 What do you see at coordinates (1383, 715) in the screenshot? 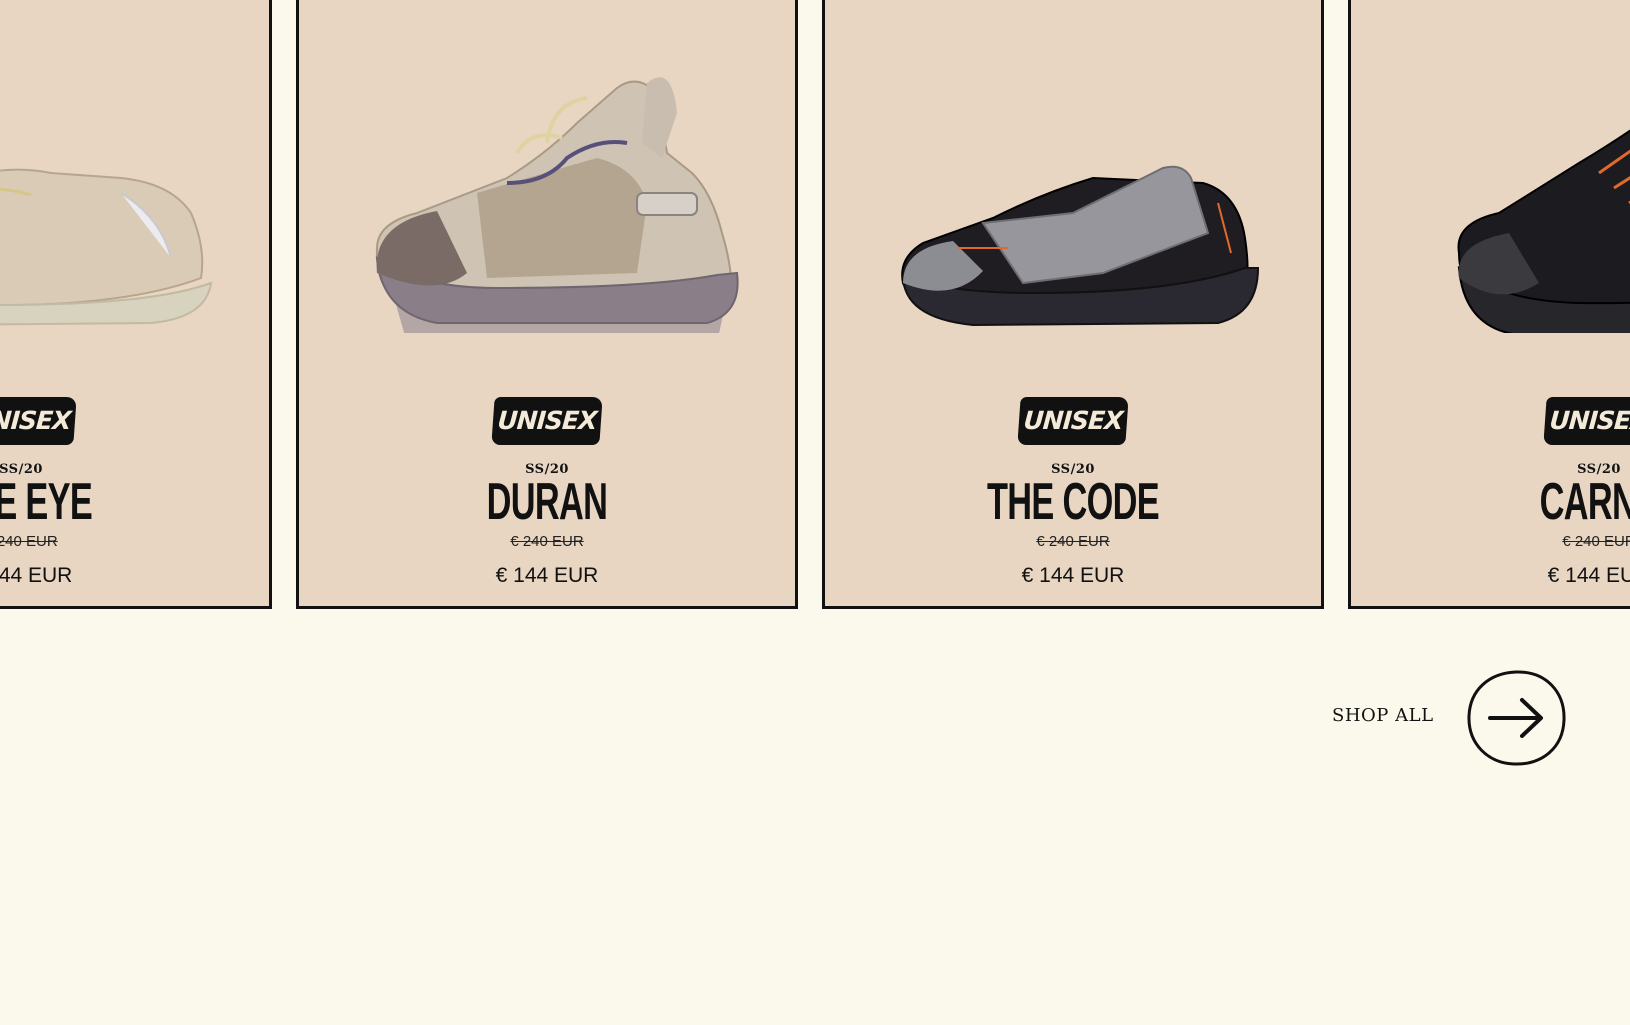
I see `shop-all-label: SHOP ALL` at bounding box center [1383, 715].